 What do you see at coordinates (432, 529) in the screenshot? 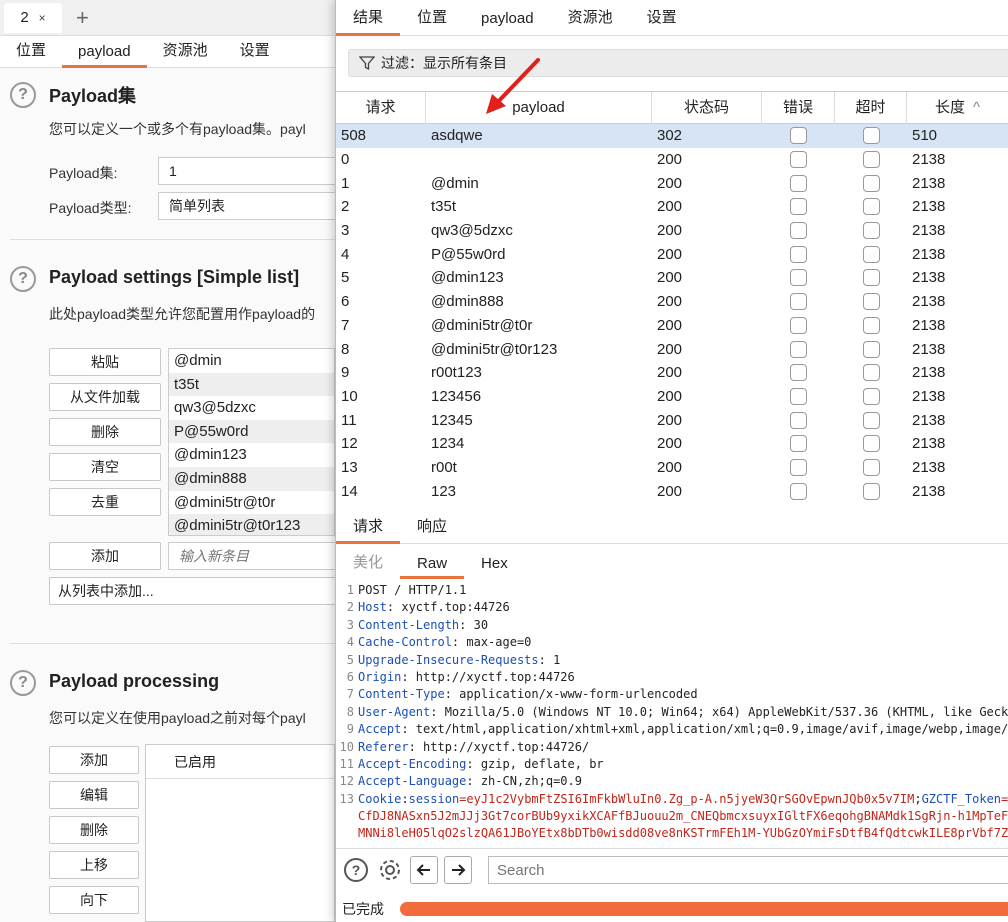
I see `tab-response: 响应` at bounding box center [432, 529].